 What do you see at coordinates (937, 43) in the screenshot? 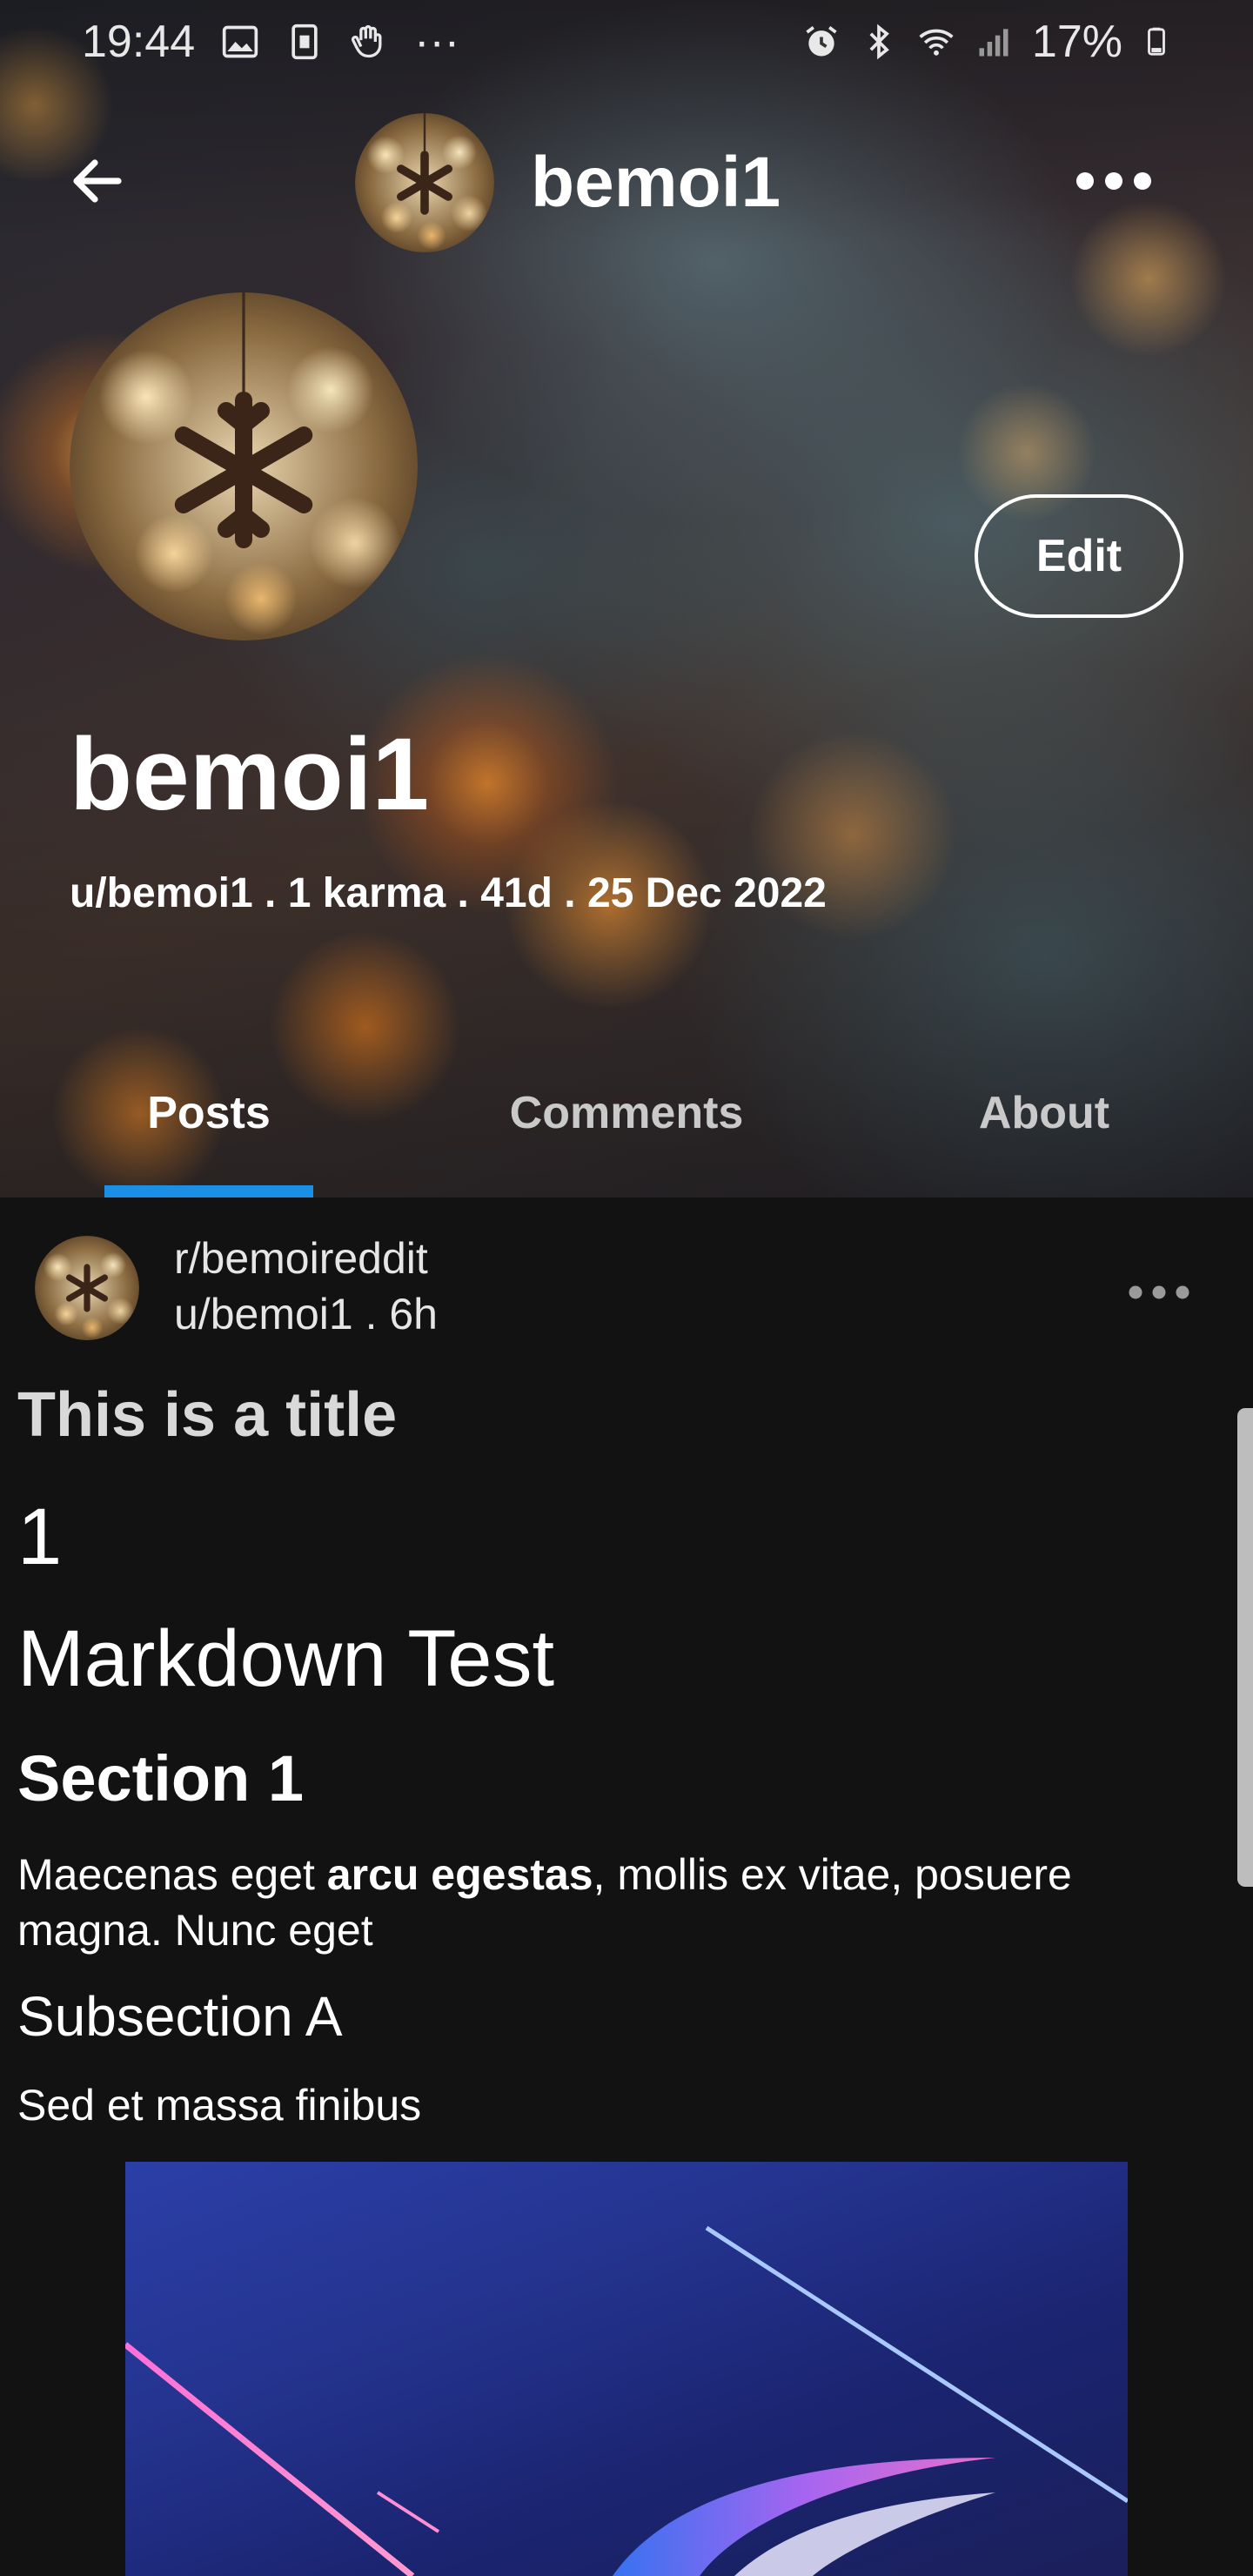
I see `wifi-icon` at bounding box center [937, 43].